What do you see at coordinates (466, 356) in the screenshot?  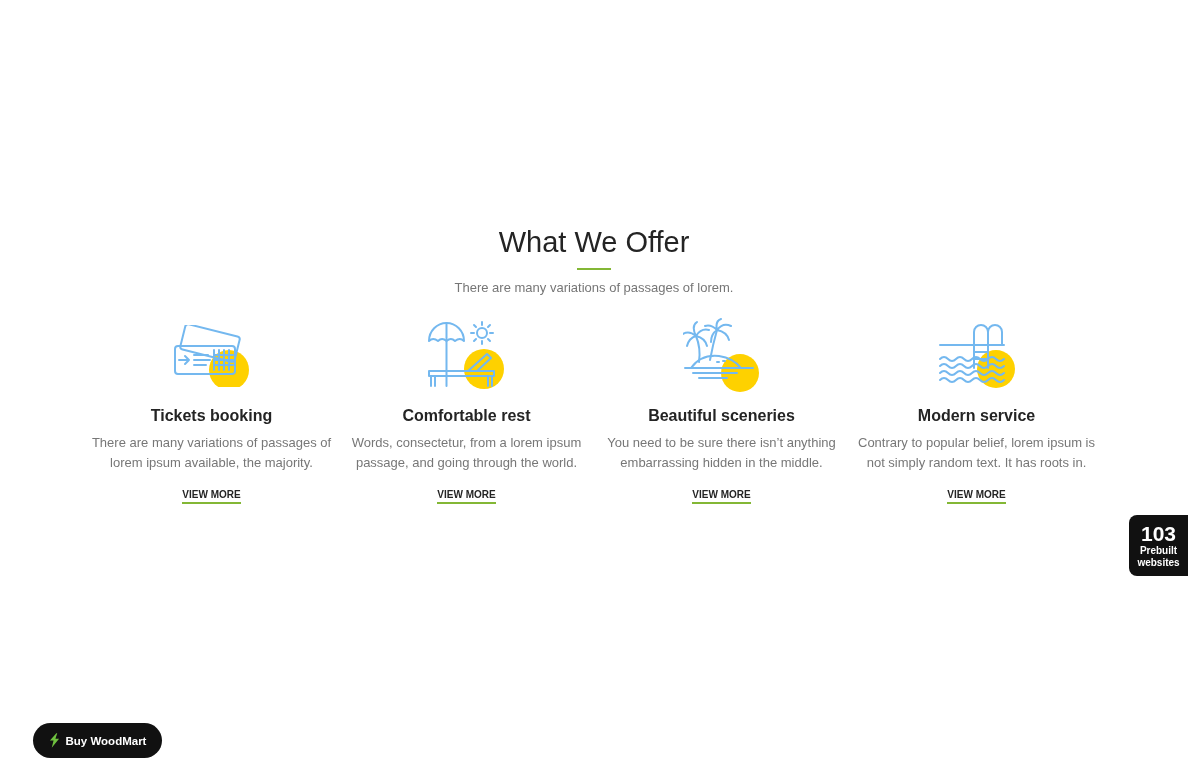 I see `beach-lounger-icon` at bounding box center [466, 356].